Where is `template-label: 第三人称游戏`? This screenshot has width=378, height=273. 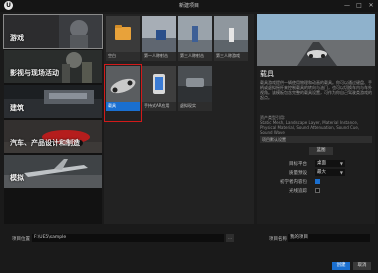 template-label: 第三人称游戏 is located at coordinates (228, 55).